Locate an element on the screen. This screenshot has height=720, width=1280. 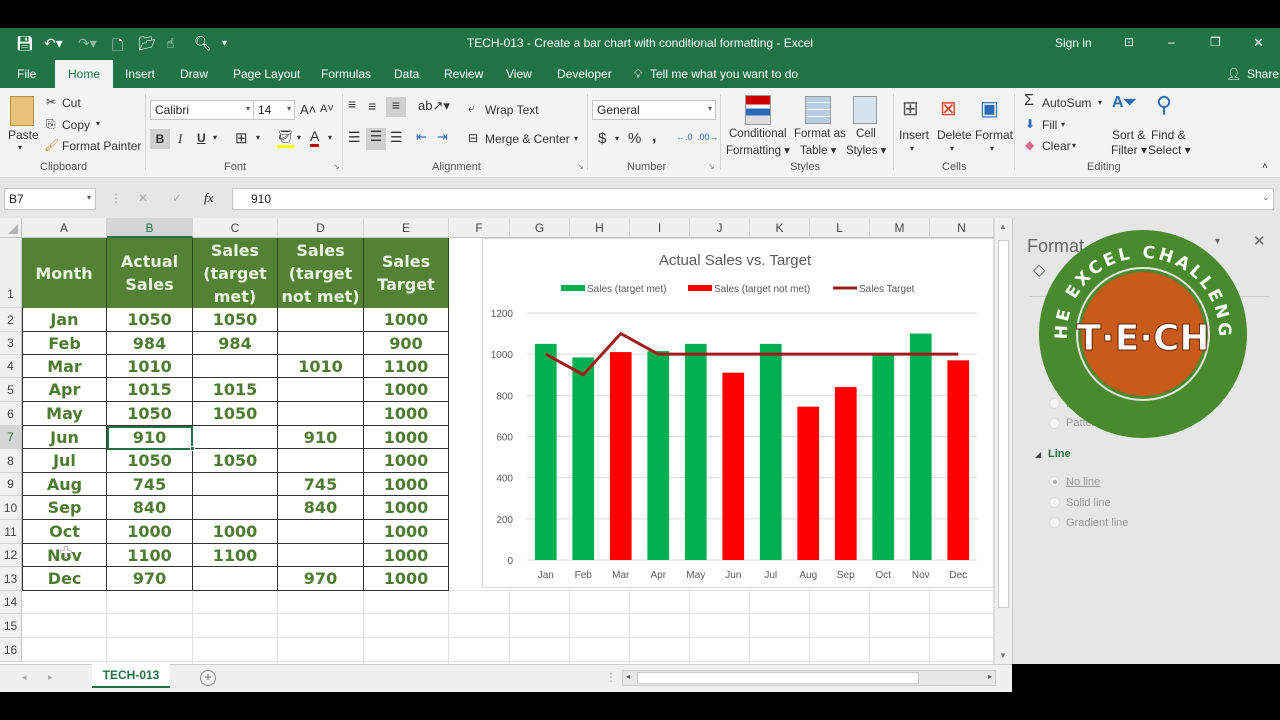
paste-icon is located at coordinates (22, 111).